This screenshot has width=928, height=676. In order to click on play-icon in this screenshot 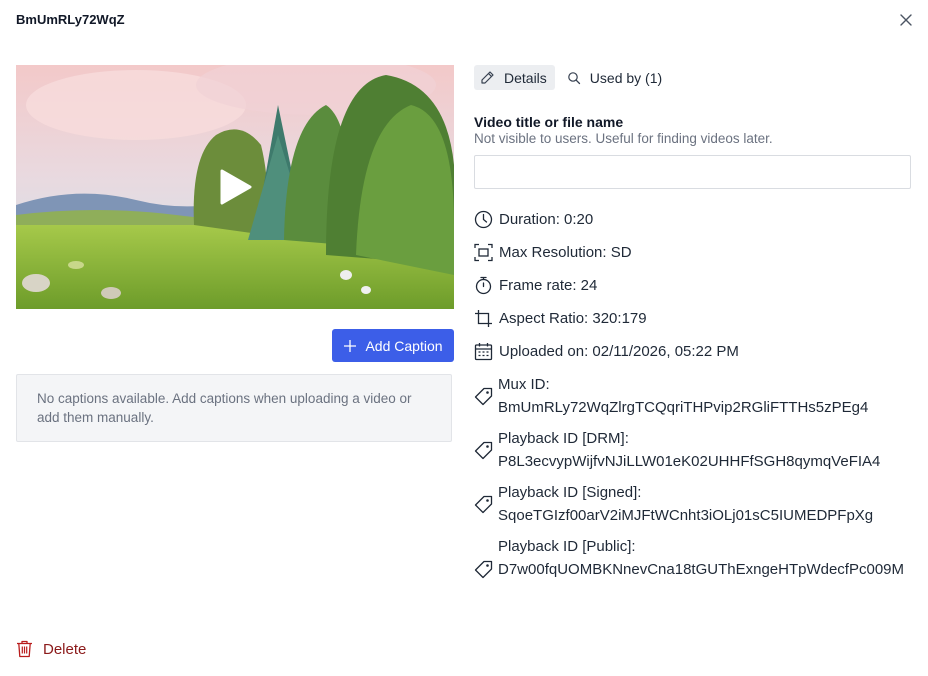, I will do `click(236, 187)`.